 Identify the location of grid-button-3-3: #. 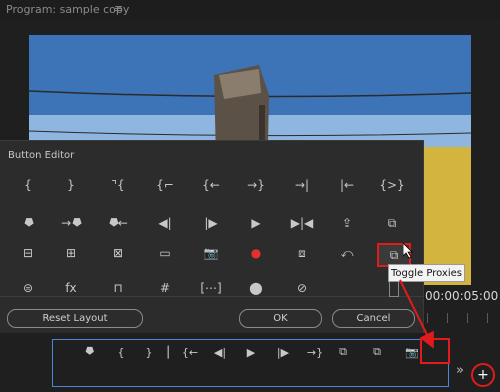
(165, 288).